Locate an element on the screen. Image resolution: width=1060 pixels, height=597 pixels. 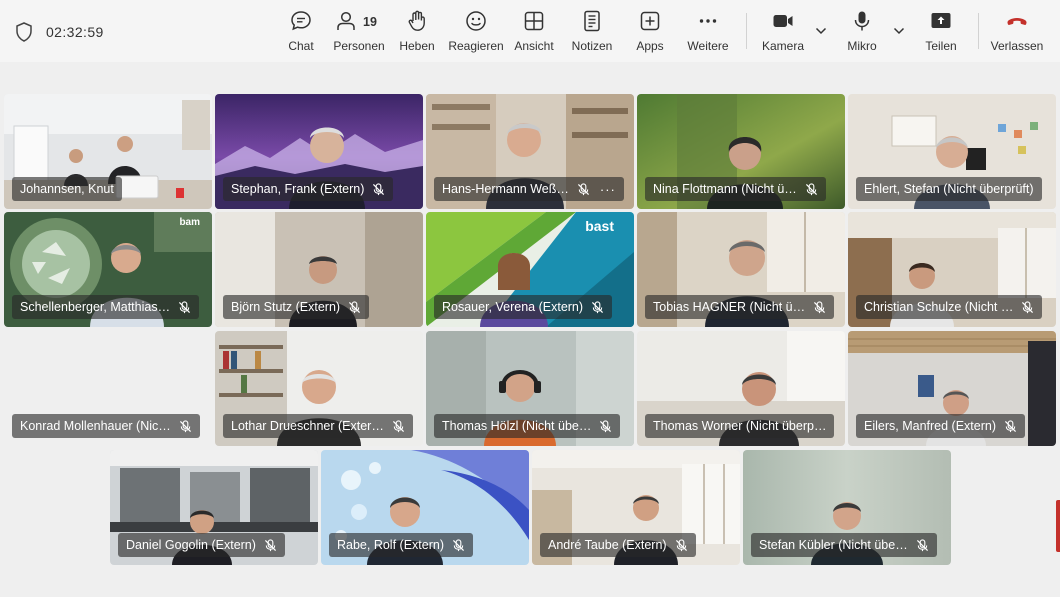
share-screen-icon is located at coordinates (941, 20).